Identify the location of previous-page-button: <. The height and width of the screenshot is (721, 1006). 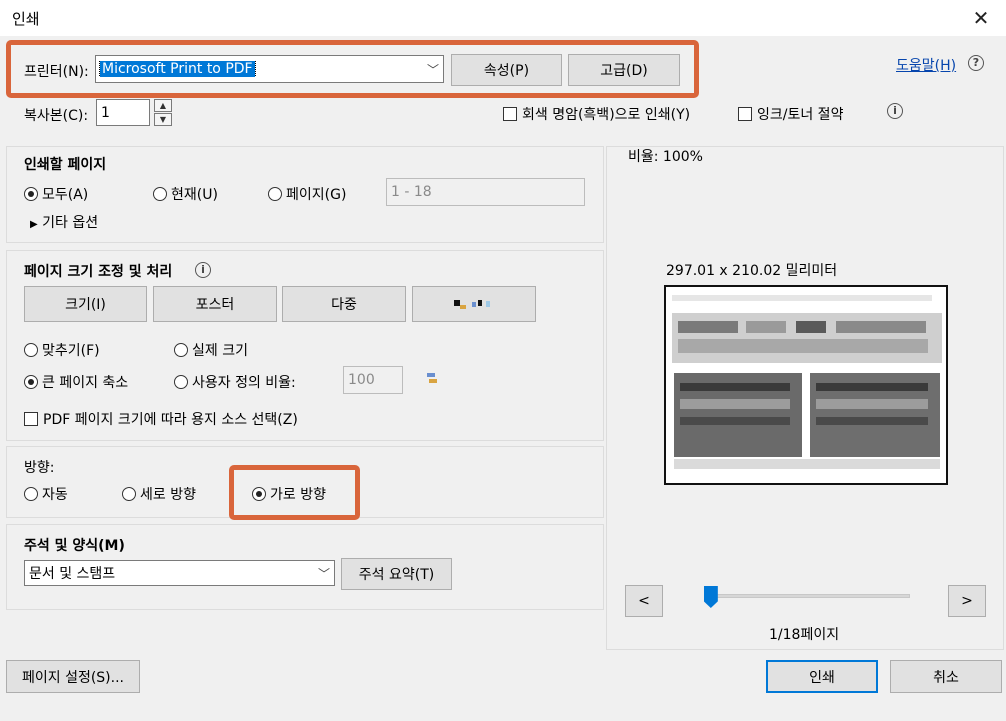
(644, 601).